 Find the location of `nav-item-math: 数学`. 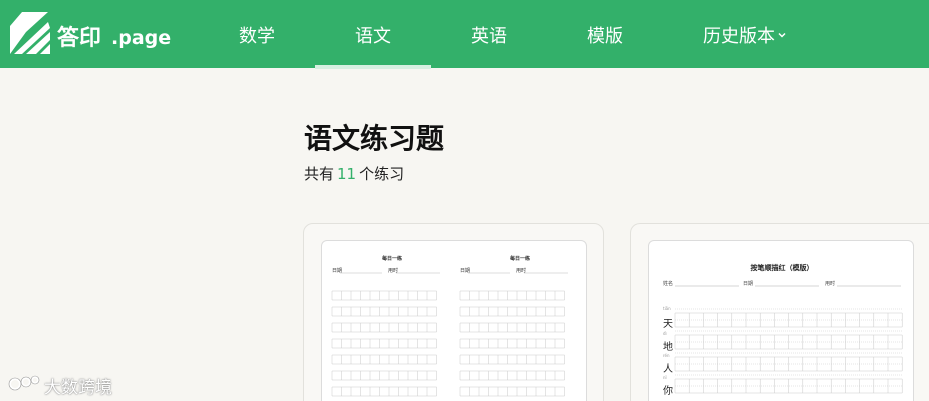

nav-item-math: 数学 is located at coordinates (257, 35).